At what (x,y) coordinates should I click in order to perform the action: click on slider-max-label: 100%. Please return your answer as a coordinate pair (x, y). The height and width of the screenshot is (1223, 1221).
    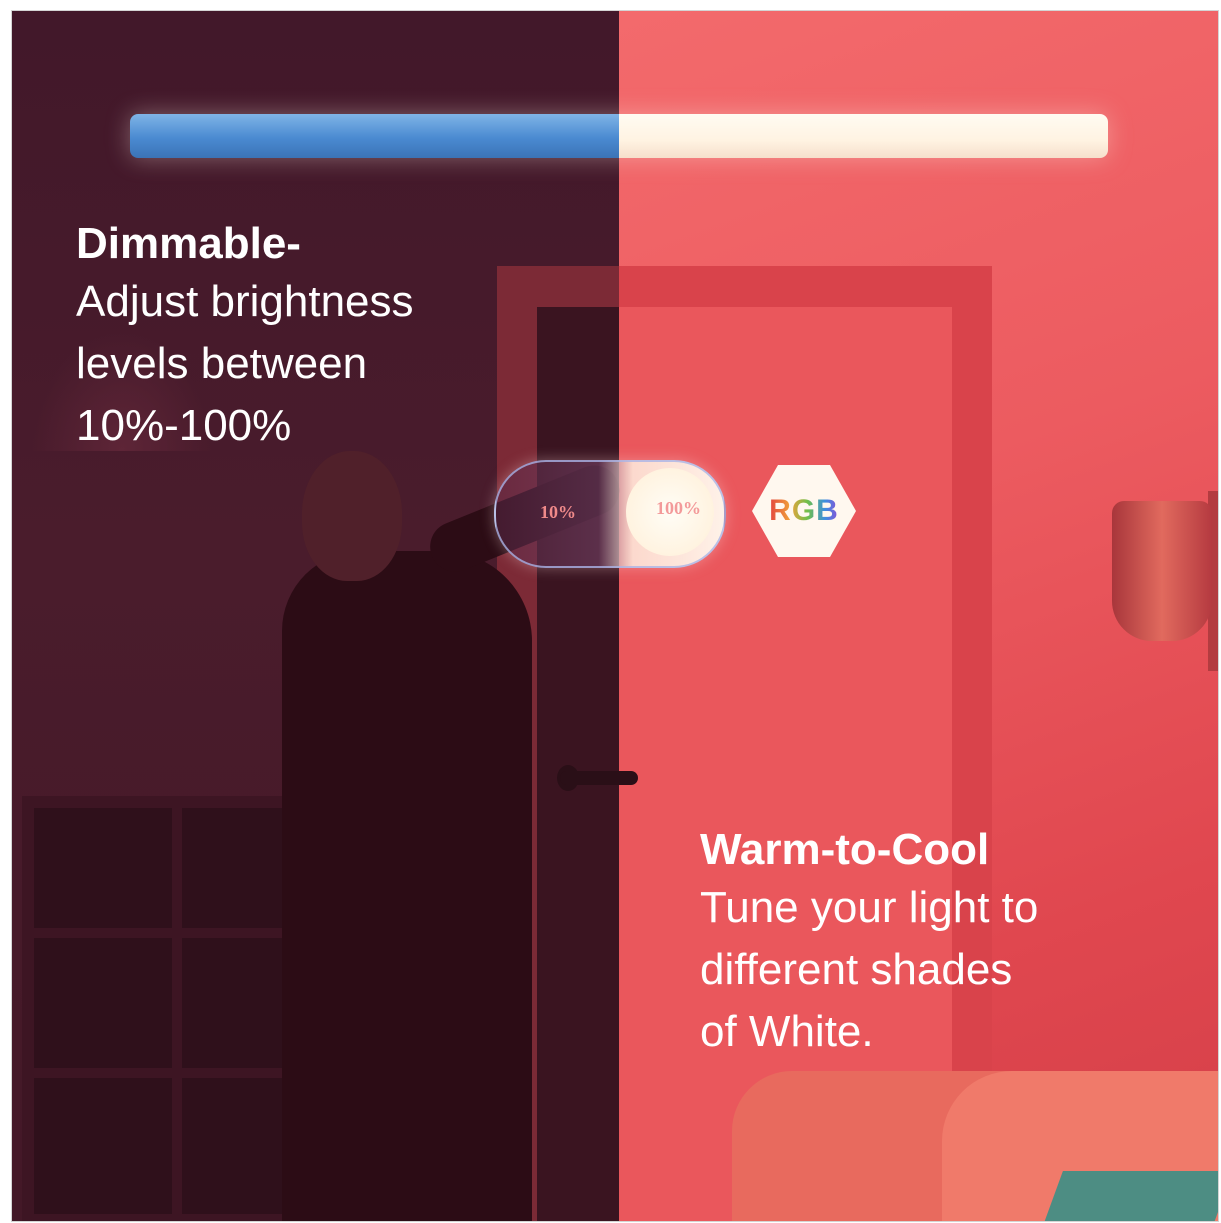
    Looking at the image, I should click on (678, 508).